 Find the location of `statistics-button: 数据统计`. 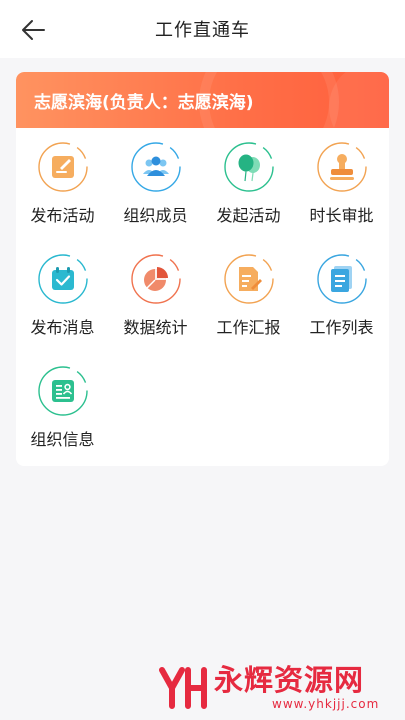

statistics-button: 数据统计 is located at coordinates (155, 302).